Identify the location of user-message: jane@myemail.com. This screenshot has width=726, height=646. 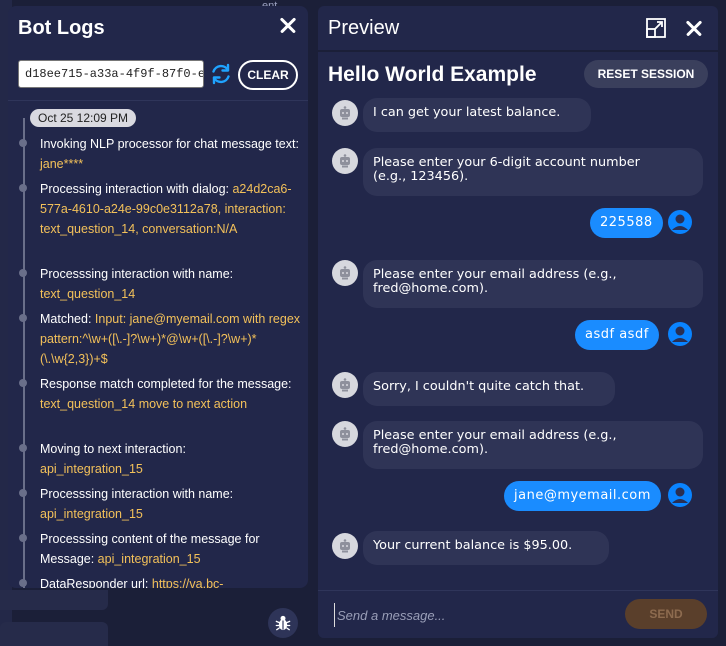
(582, 496).